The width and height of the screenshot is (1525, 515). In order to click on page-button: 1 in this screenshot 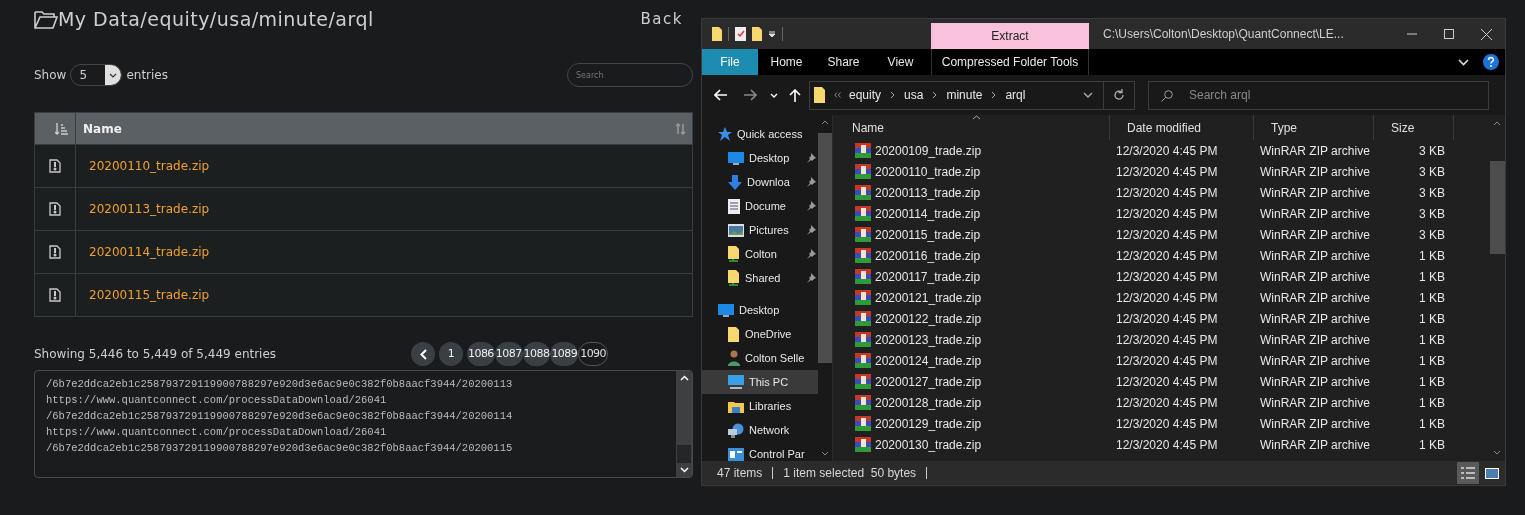, I will do `click(451, 354)`.